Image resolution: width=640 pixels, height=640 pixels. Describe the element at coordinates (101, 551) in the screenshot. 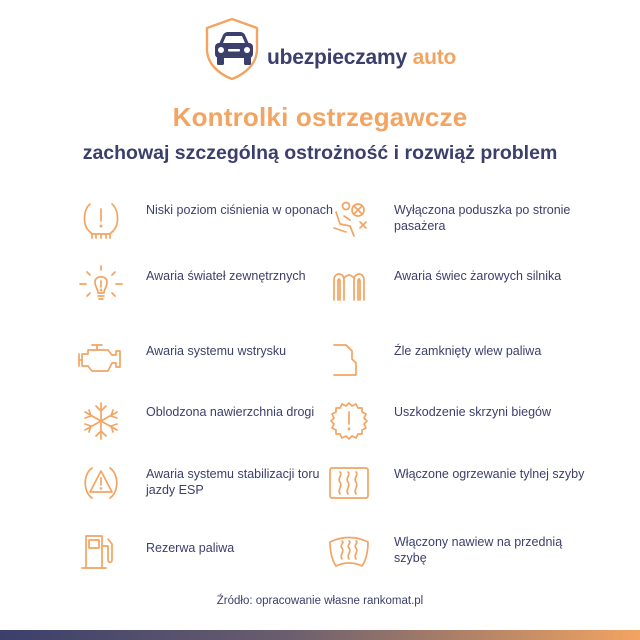

I see `fuel-pump-icon` at that location.